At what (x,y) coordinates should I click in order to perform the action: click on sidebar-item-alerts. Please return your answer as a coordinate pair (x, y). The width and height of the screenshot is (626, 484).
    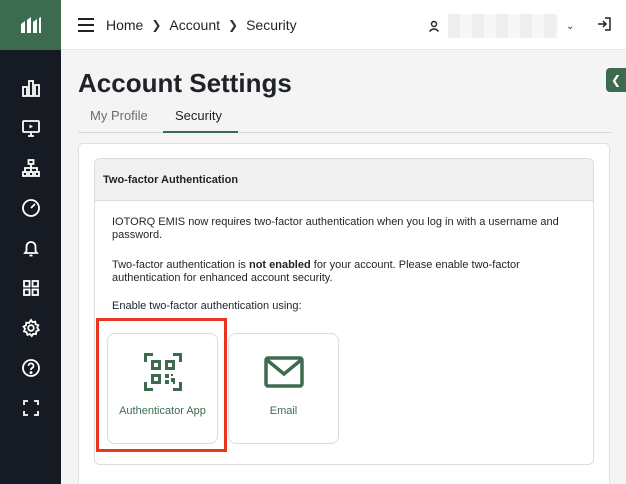
    Looking at the image, I should click on (30, 248).